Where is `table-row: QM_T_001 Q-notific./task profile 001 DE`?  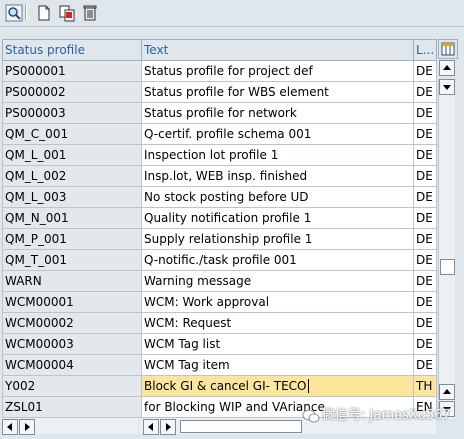
table-row: QM_T_001 Q-notific./task profile 001 DE is located at coordinates (219, 260).